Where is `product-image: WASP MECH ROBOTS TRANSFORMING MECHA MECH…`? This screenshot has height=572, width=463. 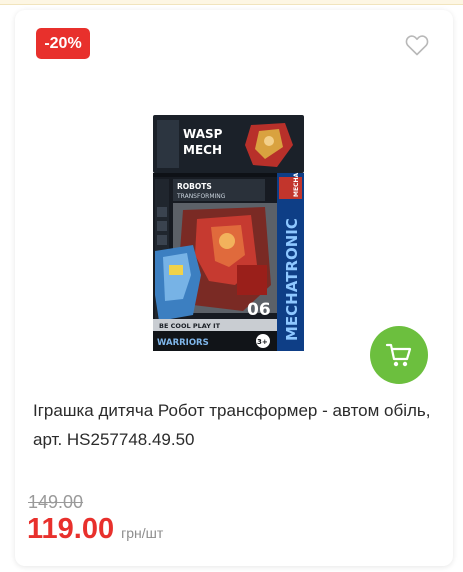 product-image: WASP MECH ROBOTS TRANSFORMING MECHA MECH… is located at coordinates (228, 233).